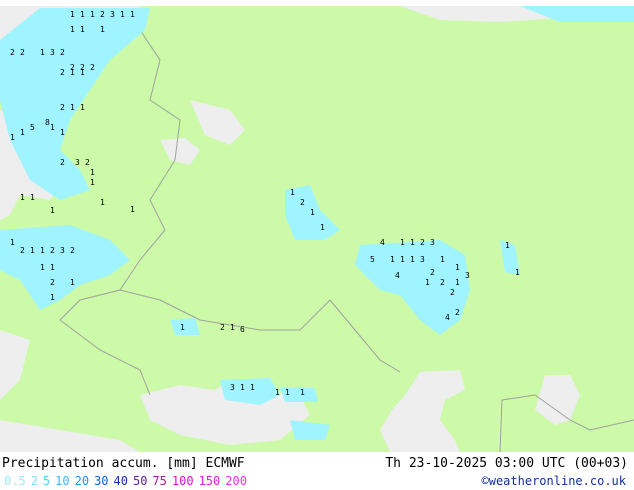 This screenshot has height=490, width=634. I want to click on legend-item: 75, so click(159, 481).